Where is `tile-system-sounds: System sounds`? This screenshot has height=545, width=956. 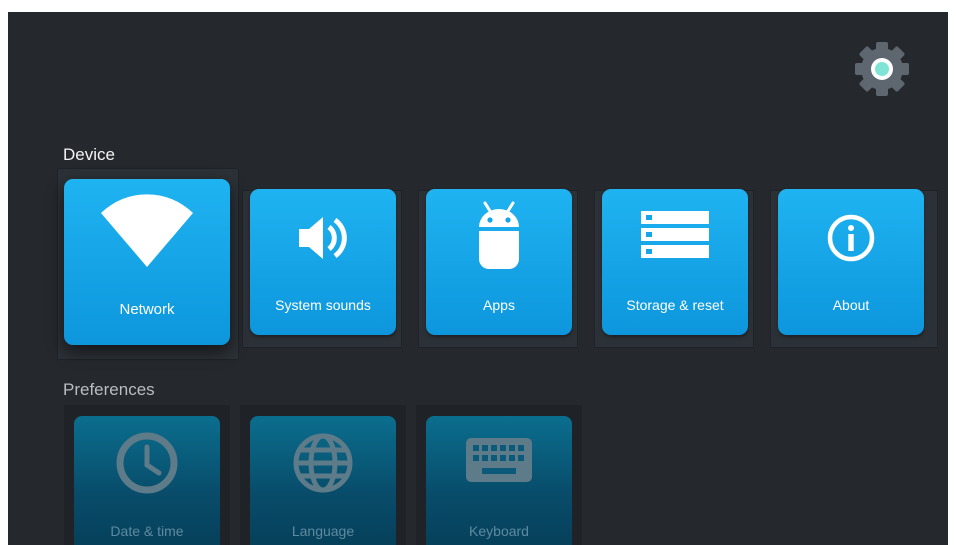 tile-system-sounds: System sounds is located at coordinates (323, 262).